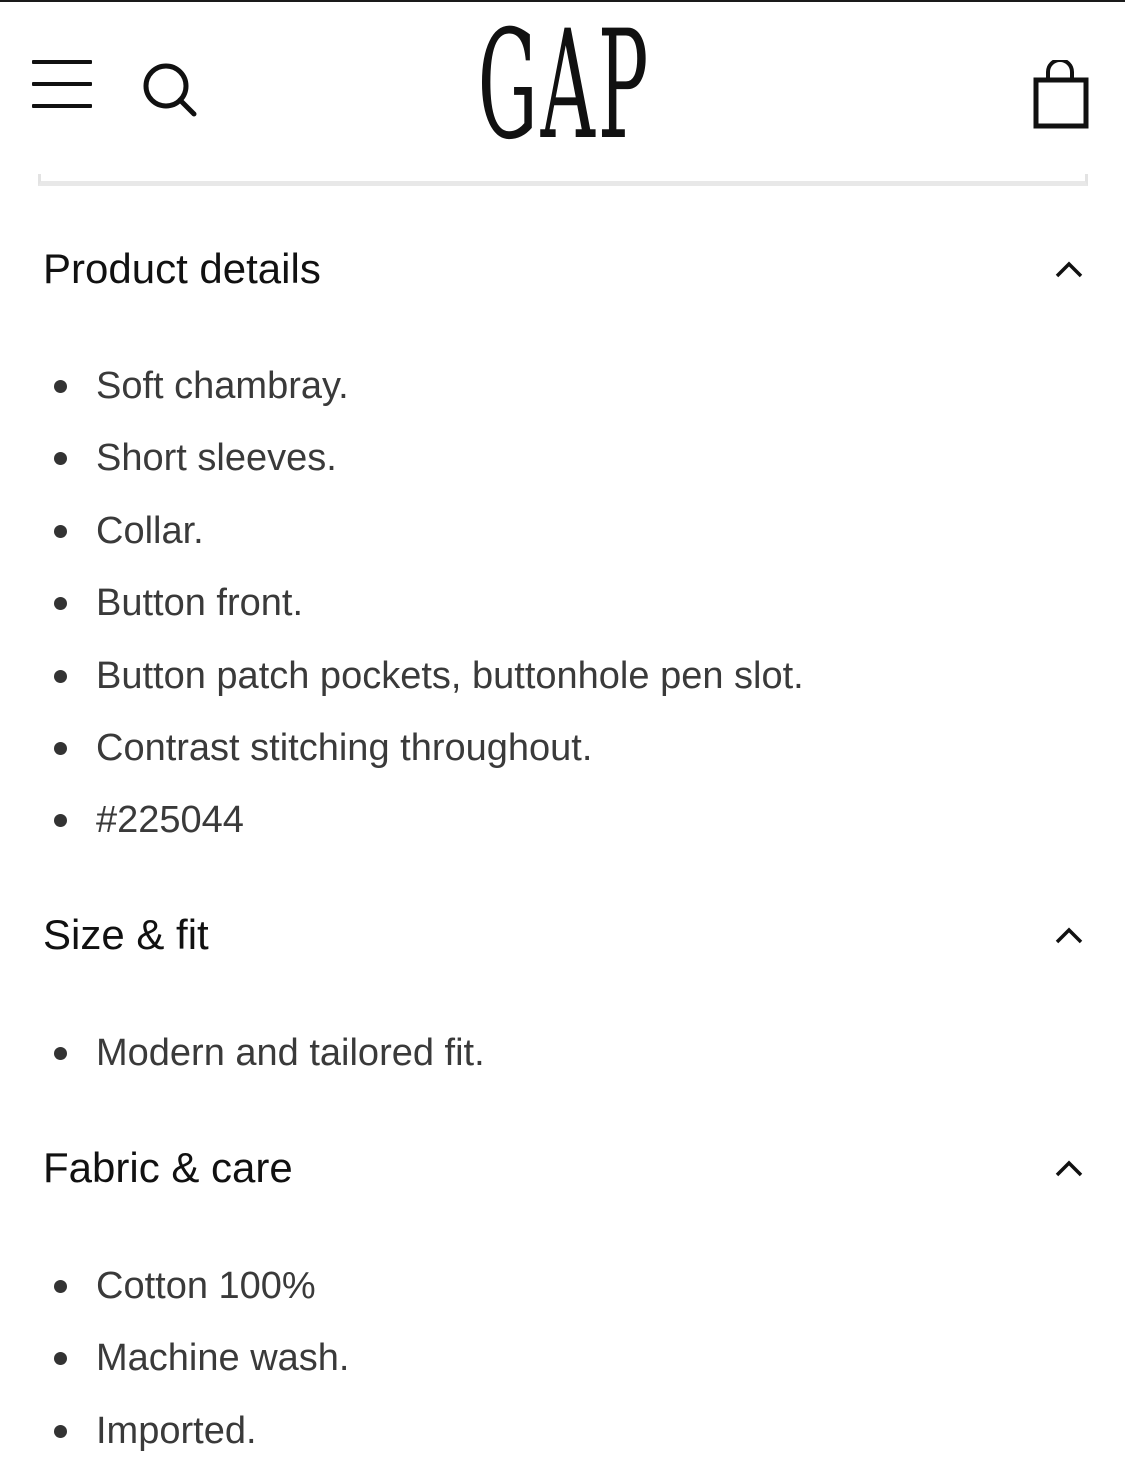 This screenshot has width=1125, height=1484. What do you see at coordinates (216, 458) in the screenshot?
I see `list-item-text: Short sleeves.` at bounding box center [216, 458].